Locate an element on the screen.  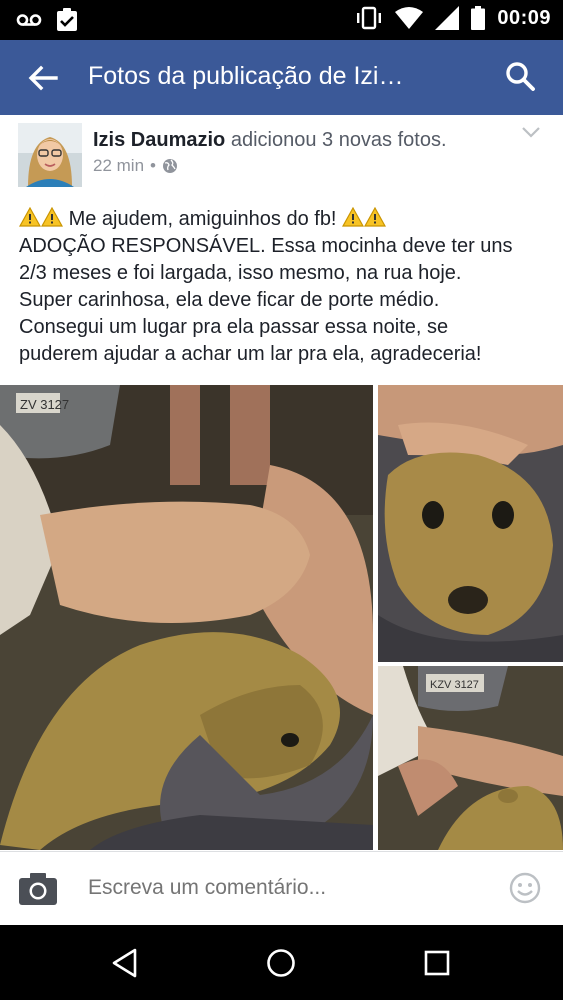
post-text-line-1: Me ajudem, amiguinhos do fb! is located at coordinates (284, 219).